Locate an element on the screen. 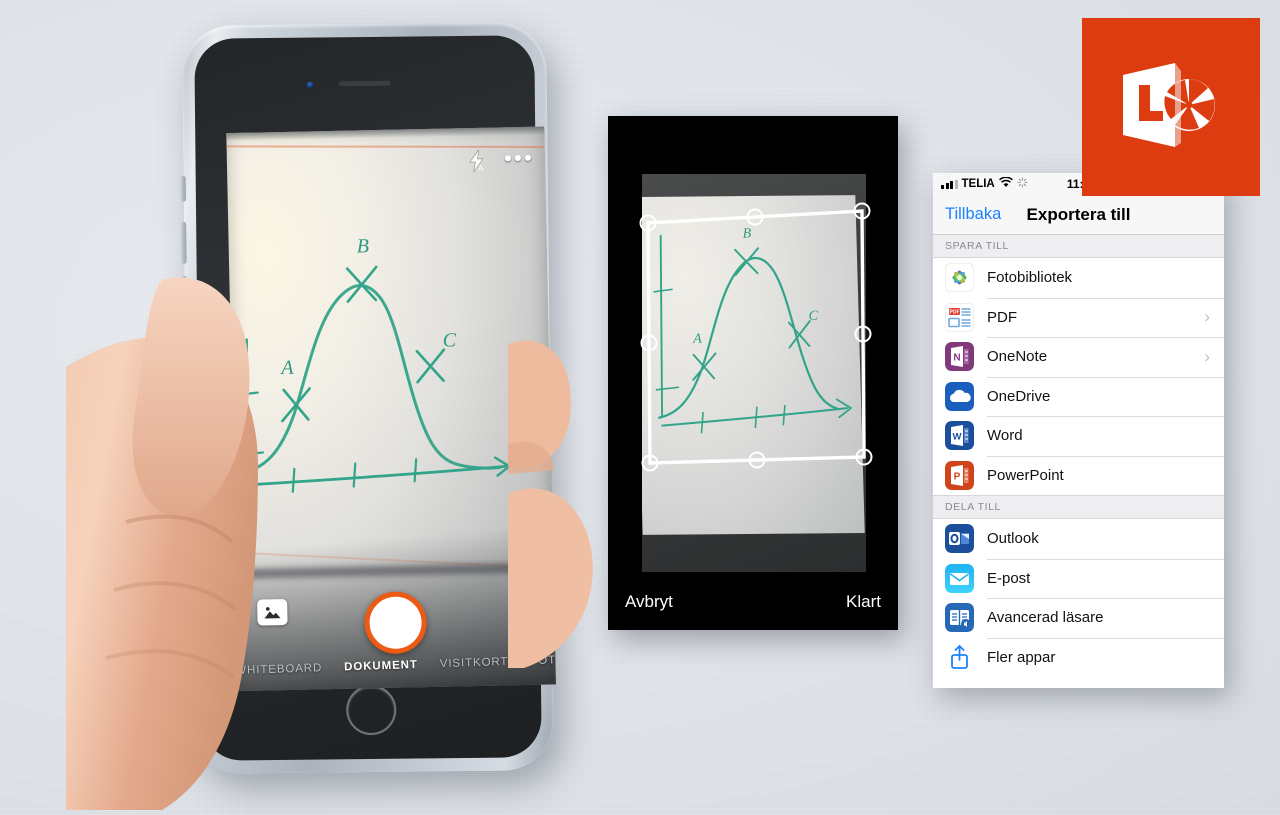 This screenshot has width=1280, height=815. crop-handle-right-middle is located at coordinates (863, 334).